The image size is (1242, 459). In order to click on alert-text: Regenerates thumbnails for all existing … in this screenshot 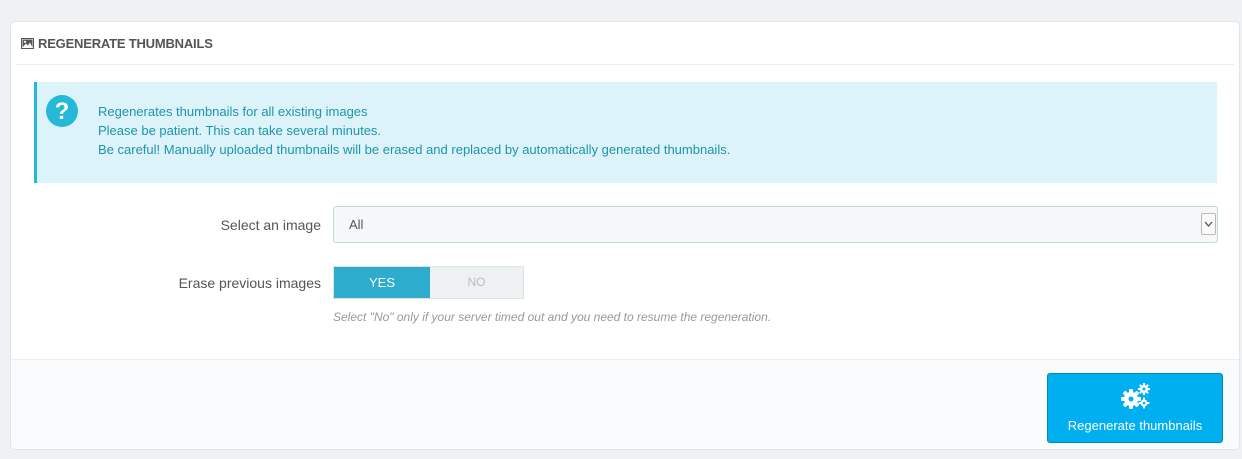, I will do `click(414, 130)`.